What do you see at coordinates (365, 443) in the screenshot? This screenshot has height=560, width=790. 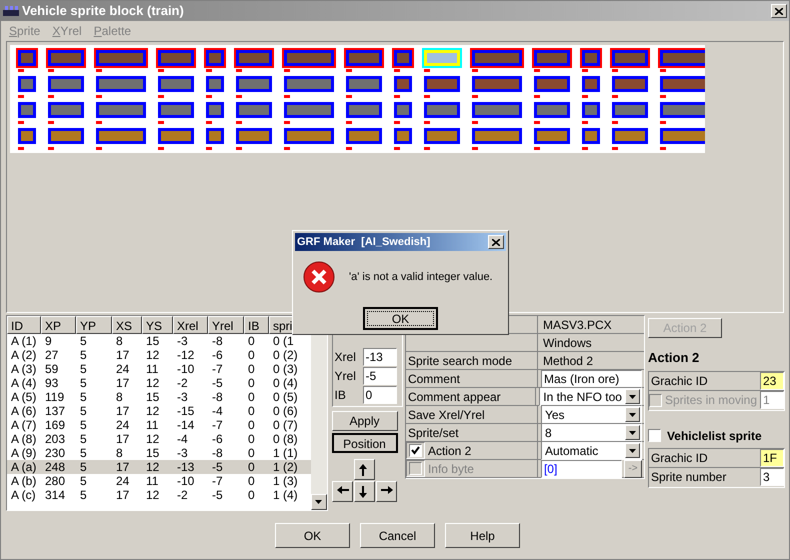 I see `position-button: Position` at bounding box center [365, 443].